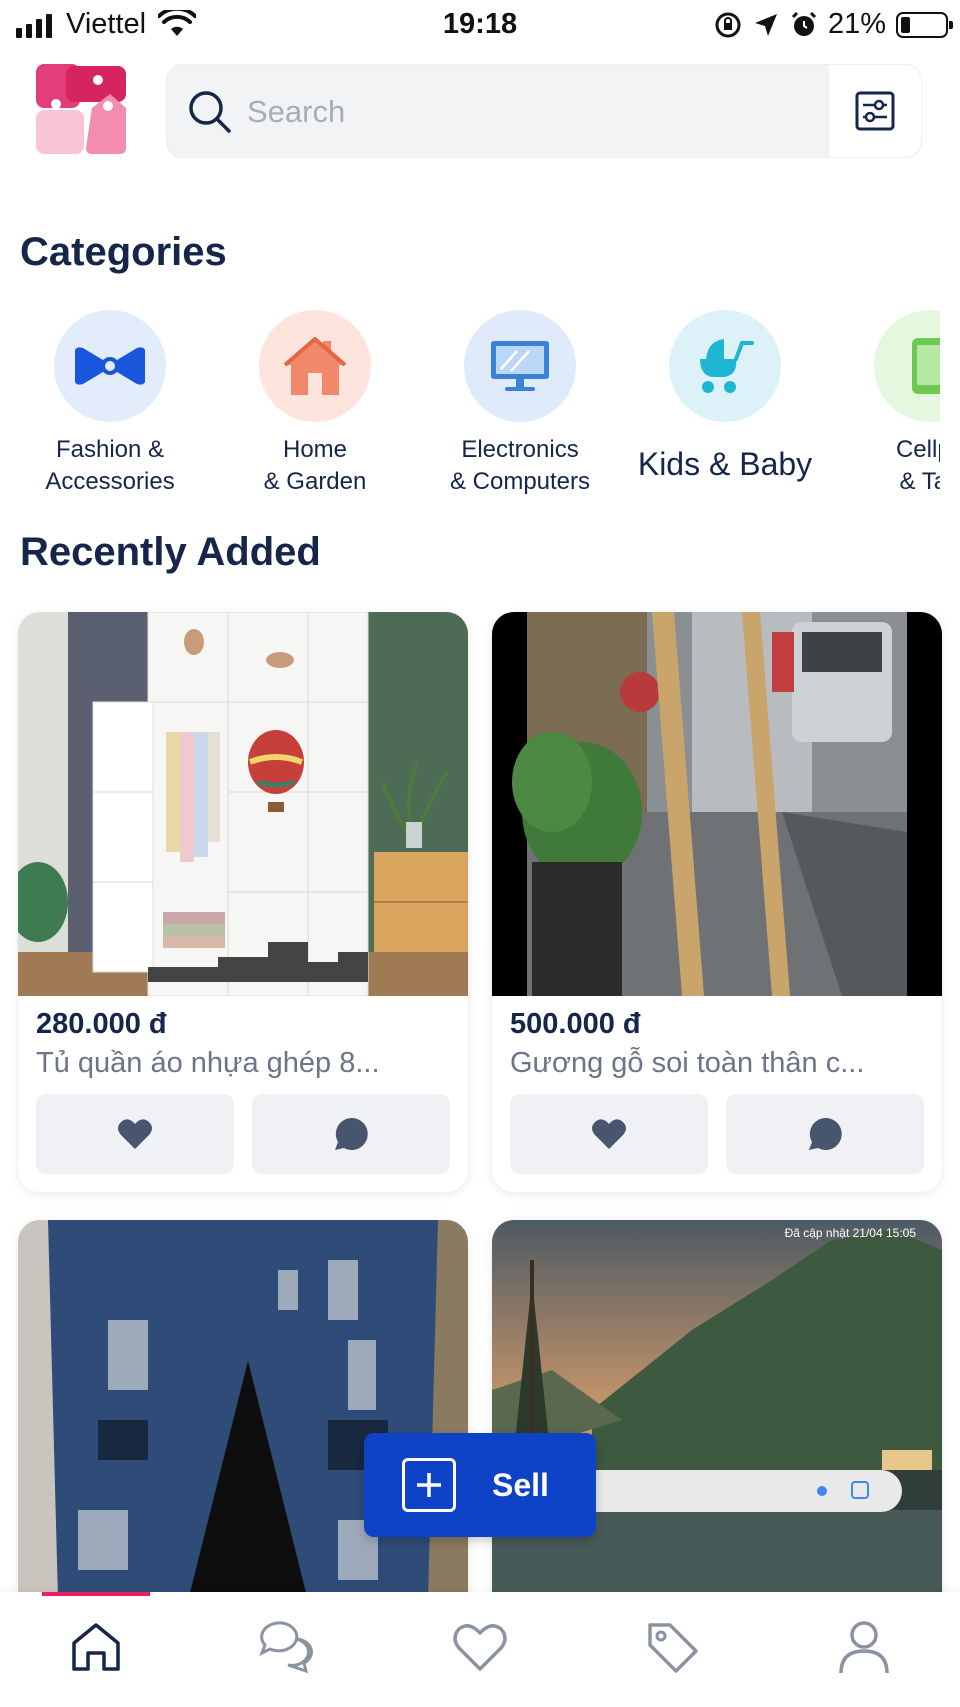 This screenshot has width=960, height=1707. Describe the element at coordinates (728, 24) in the screenshot. I see `orientation-lock-icon` at that location.